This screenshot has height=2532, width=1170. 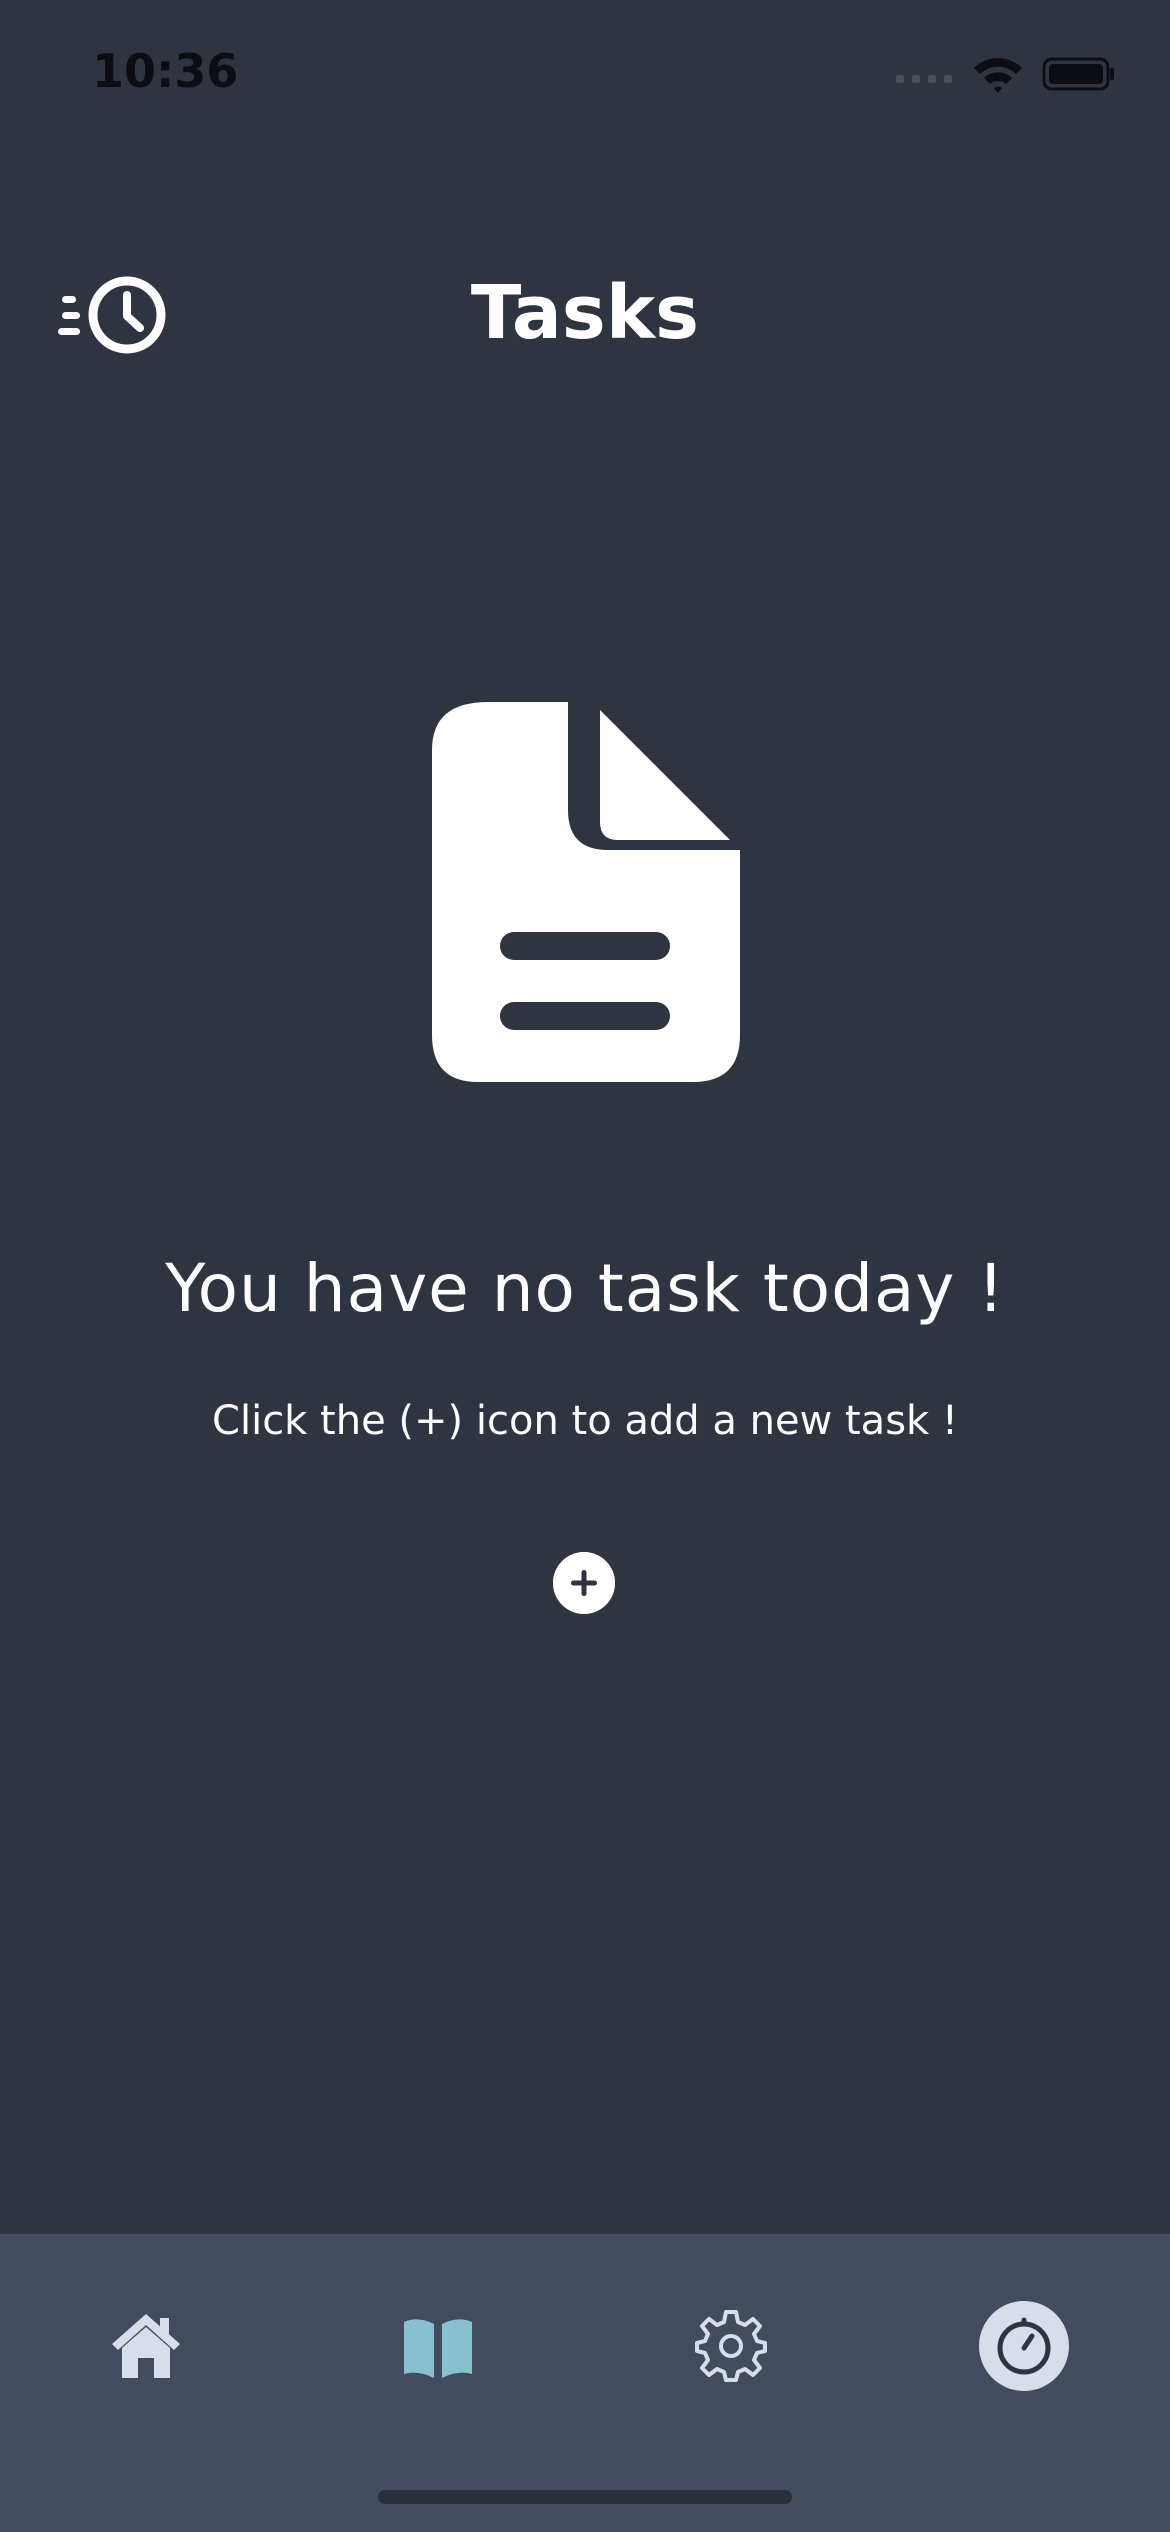 I want to click on add-task-button, so click(x=584, y=1583).